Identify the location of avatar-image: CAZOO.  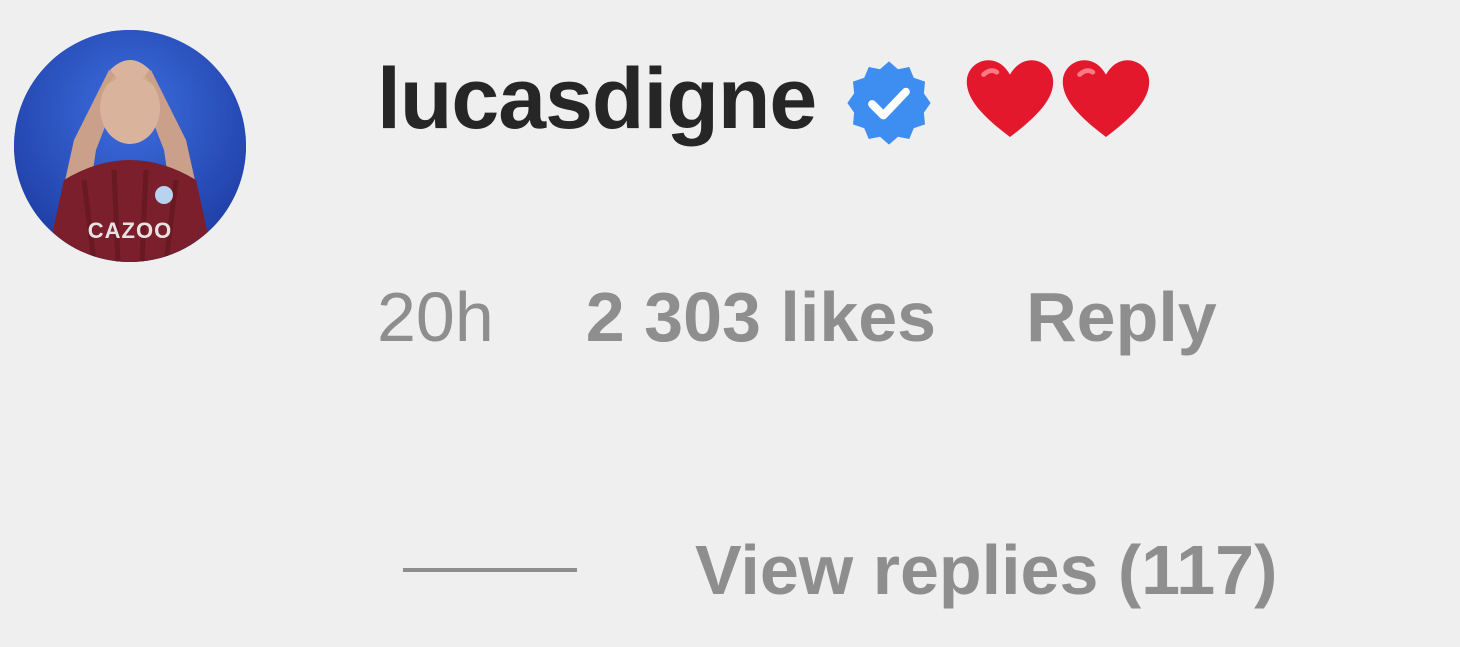
(130, 146).